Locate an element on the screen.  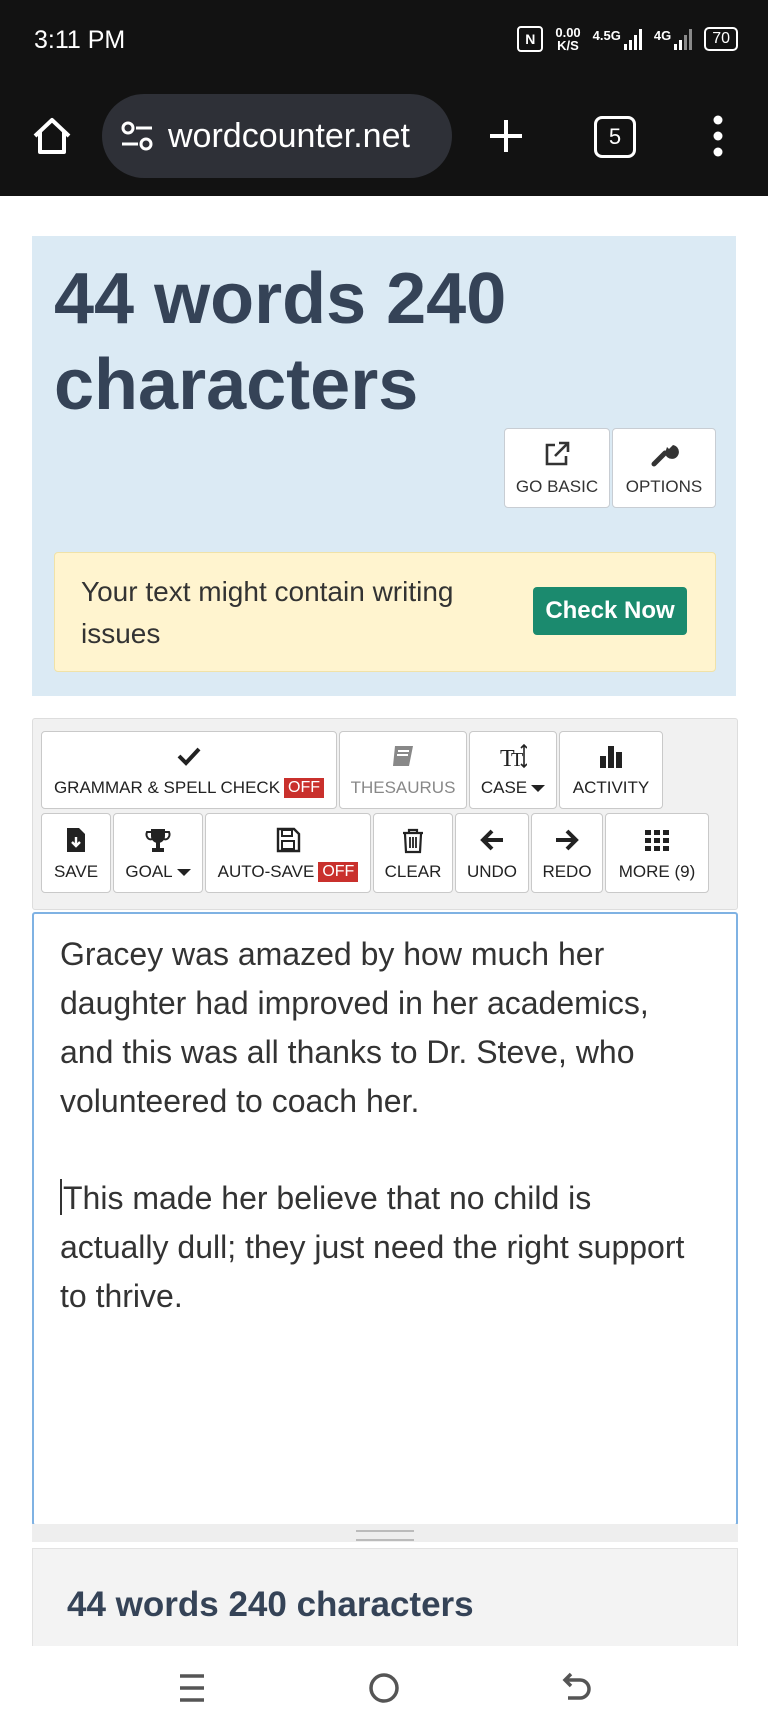
arrow-right-icon is located at coordinates (567, 840).